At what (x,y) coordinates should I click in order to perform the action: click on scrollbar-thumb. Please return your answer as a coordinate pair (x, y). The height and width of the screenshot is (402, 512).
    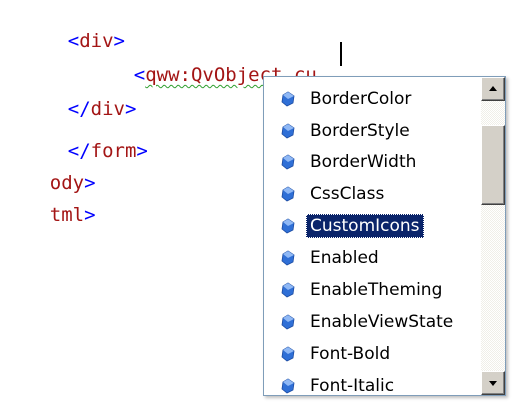
    Looking at the image, I should click on (493, 165).